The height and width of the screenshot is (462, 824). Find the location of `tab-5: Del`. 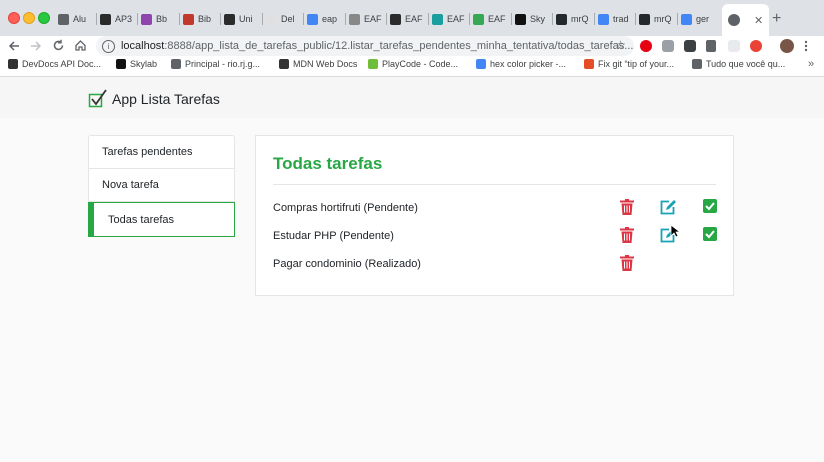

tab-5: Del is located at coordinates (280, 19).